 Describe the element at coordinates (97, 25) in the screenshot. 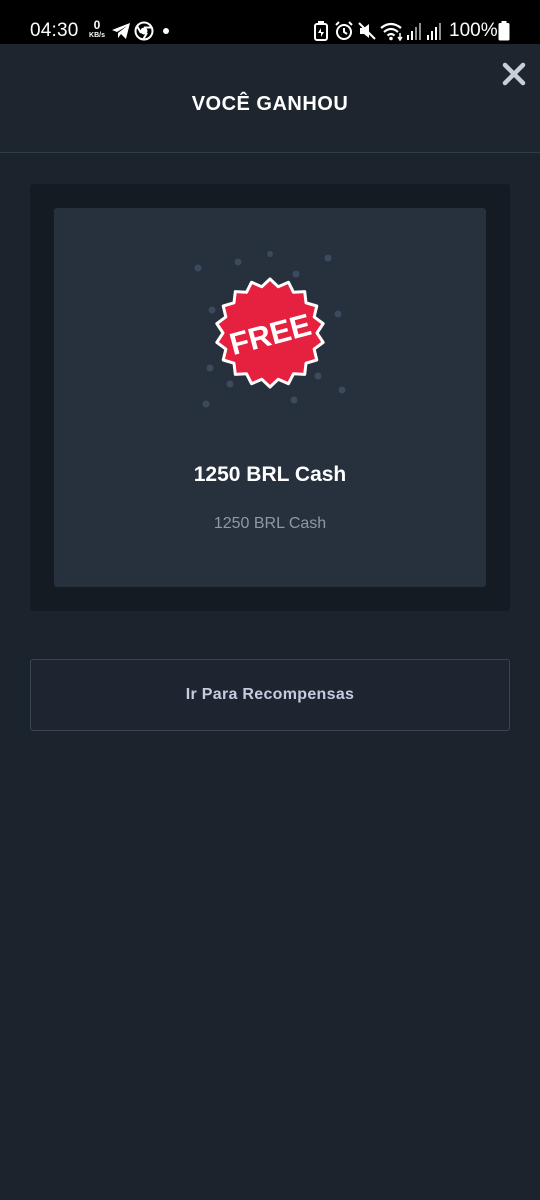

I see `network-speed-value: 0` at that location.